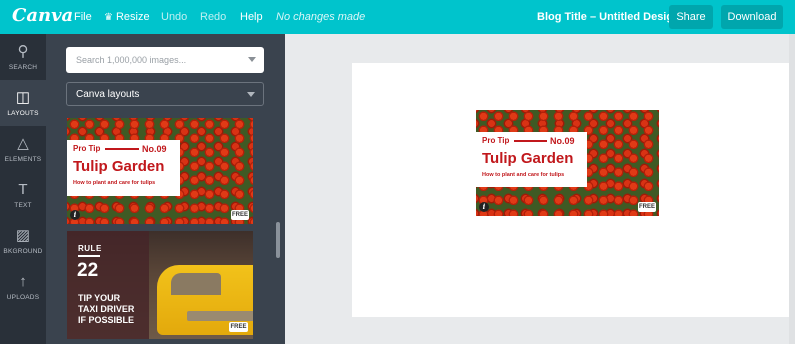 The width and height of the screenshot is (795, 344). I want to click on search-icon: ⚲, so click(23, 51).